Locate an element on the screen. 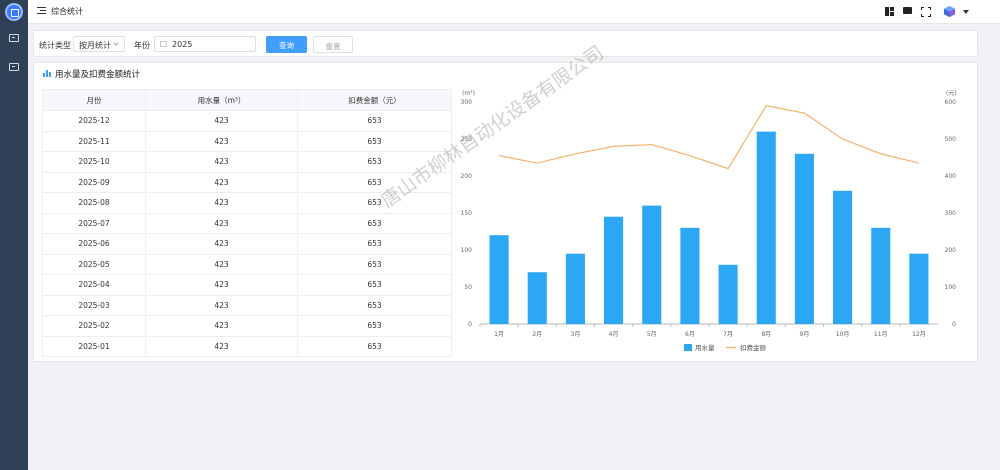 The image size is (1000, 470). cell-month: 2025-04 is located at coordinates (94, 285).